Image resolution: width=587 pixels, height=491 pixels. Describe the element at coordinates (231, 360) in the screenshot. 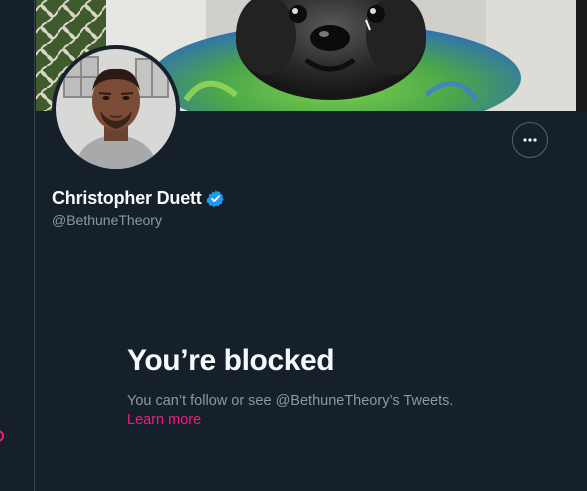

I see `blocked-title: You’re blocked` at that location.